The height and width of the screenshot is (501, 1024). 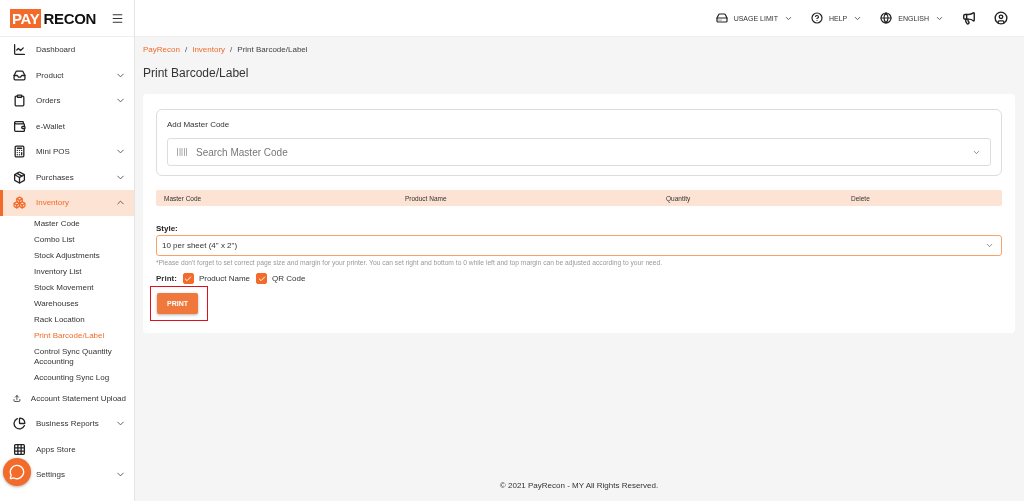 What do you see at coordinates (67, 223) in the screenshot?
I see `sidebar-subitem: Master Code` at bounding box center [67, 223].